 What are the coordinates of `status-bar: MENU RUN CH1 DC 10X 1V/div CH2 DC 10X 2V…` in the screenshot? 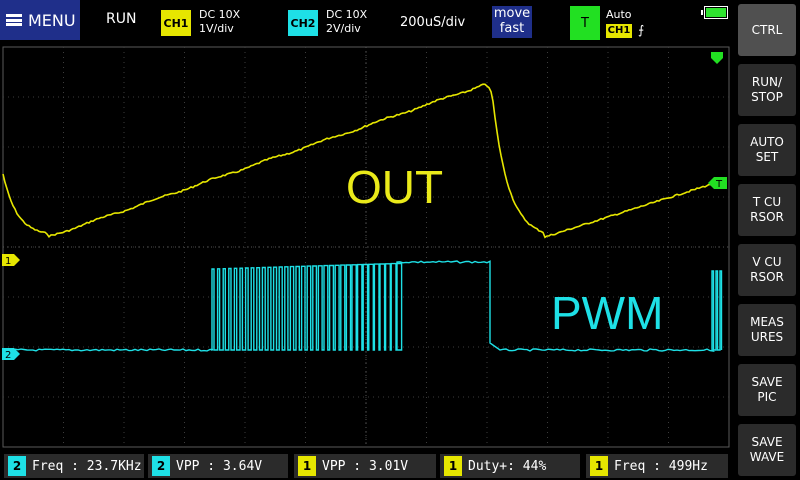 It's located at (366, 22).